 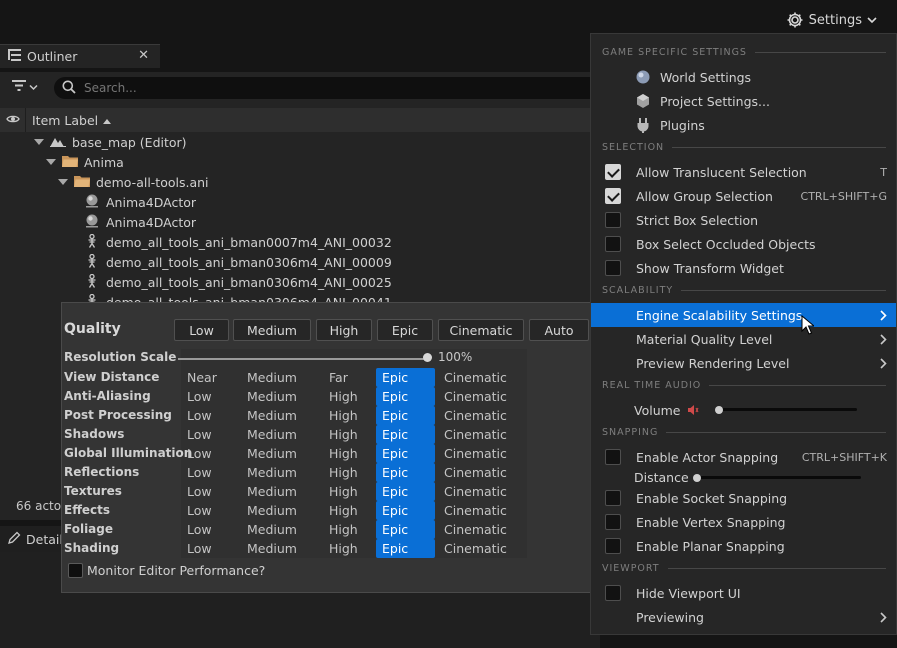 What do you see at coordinates (85, 162) in the screenshot?
I see `tree-row: Anima` at bounding box center [85, 162].